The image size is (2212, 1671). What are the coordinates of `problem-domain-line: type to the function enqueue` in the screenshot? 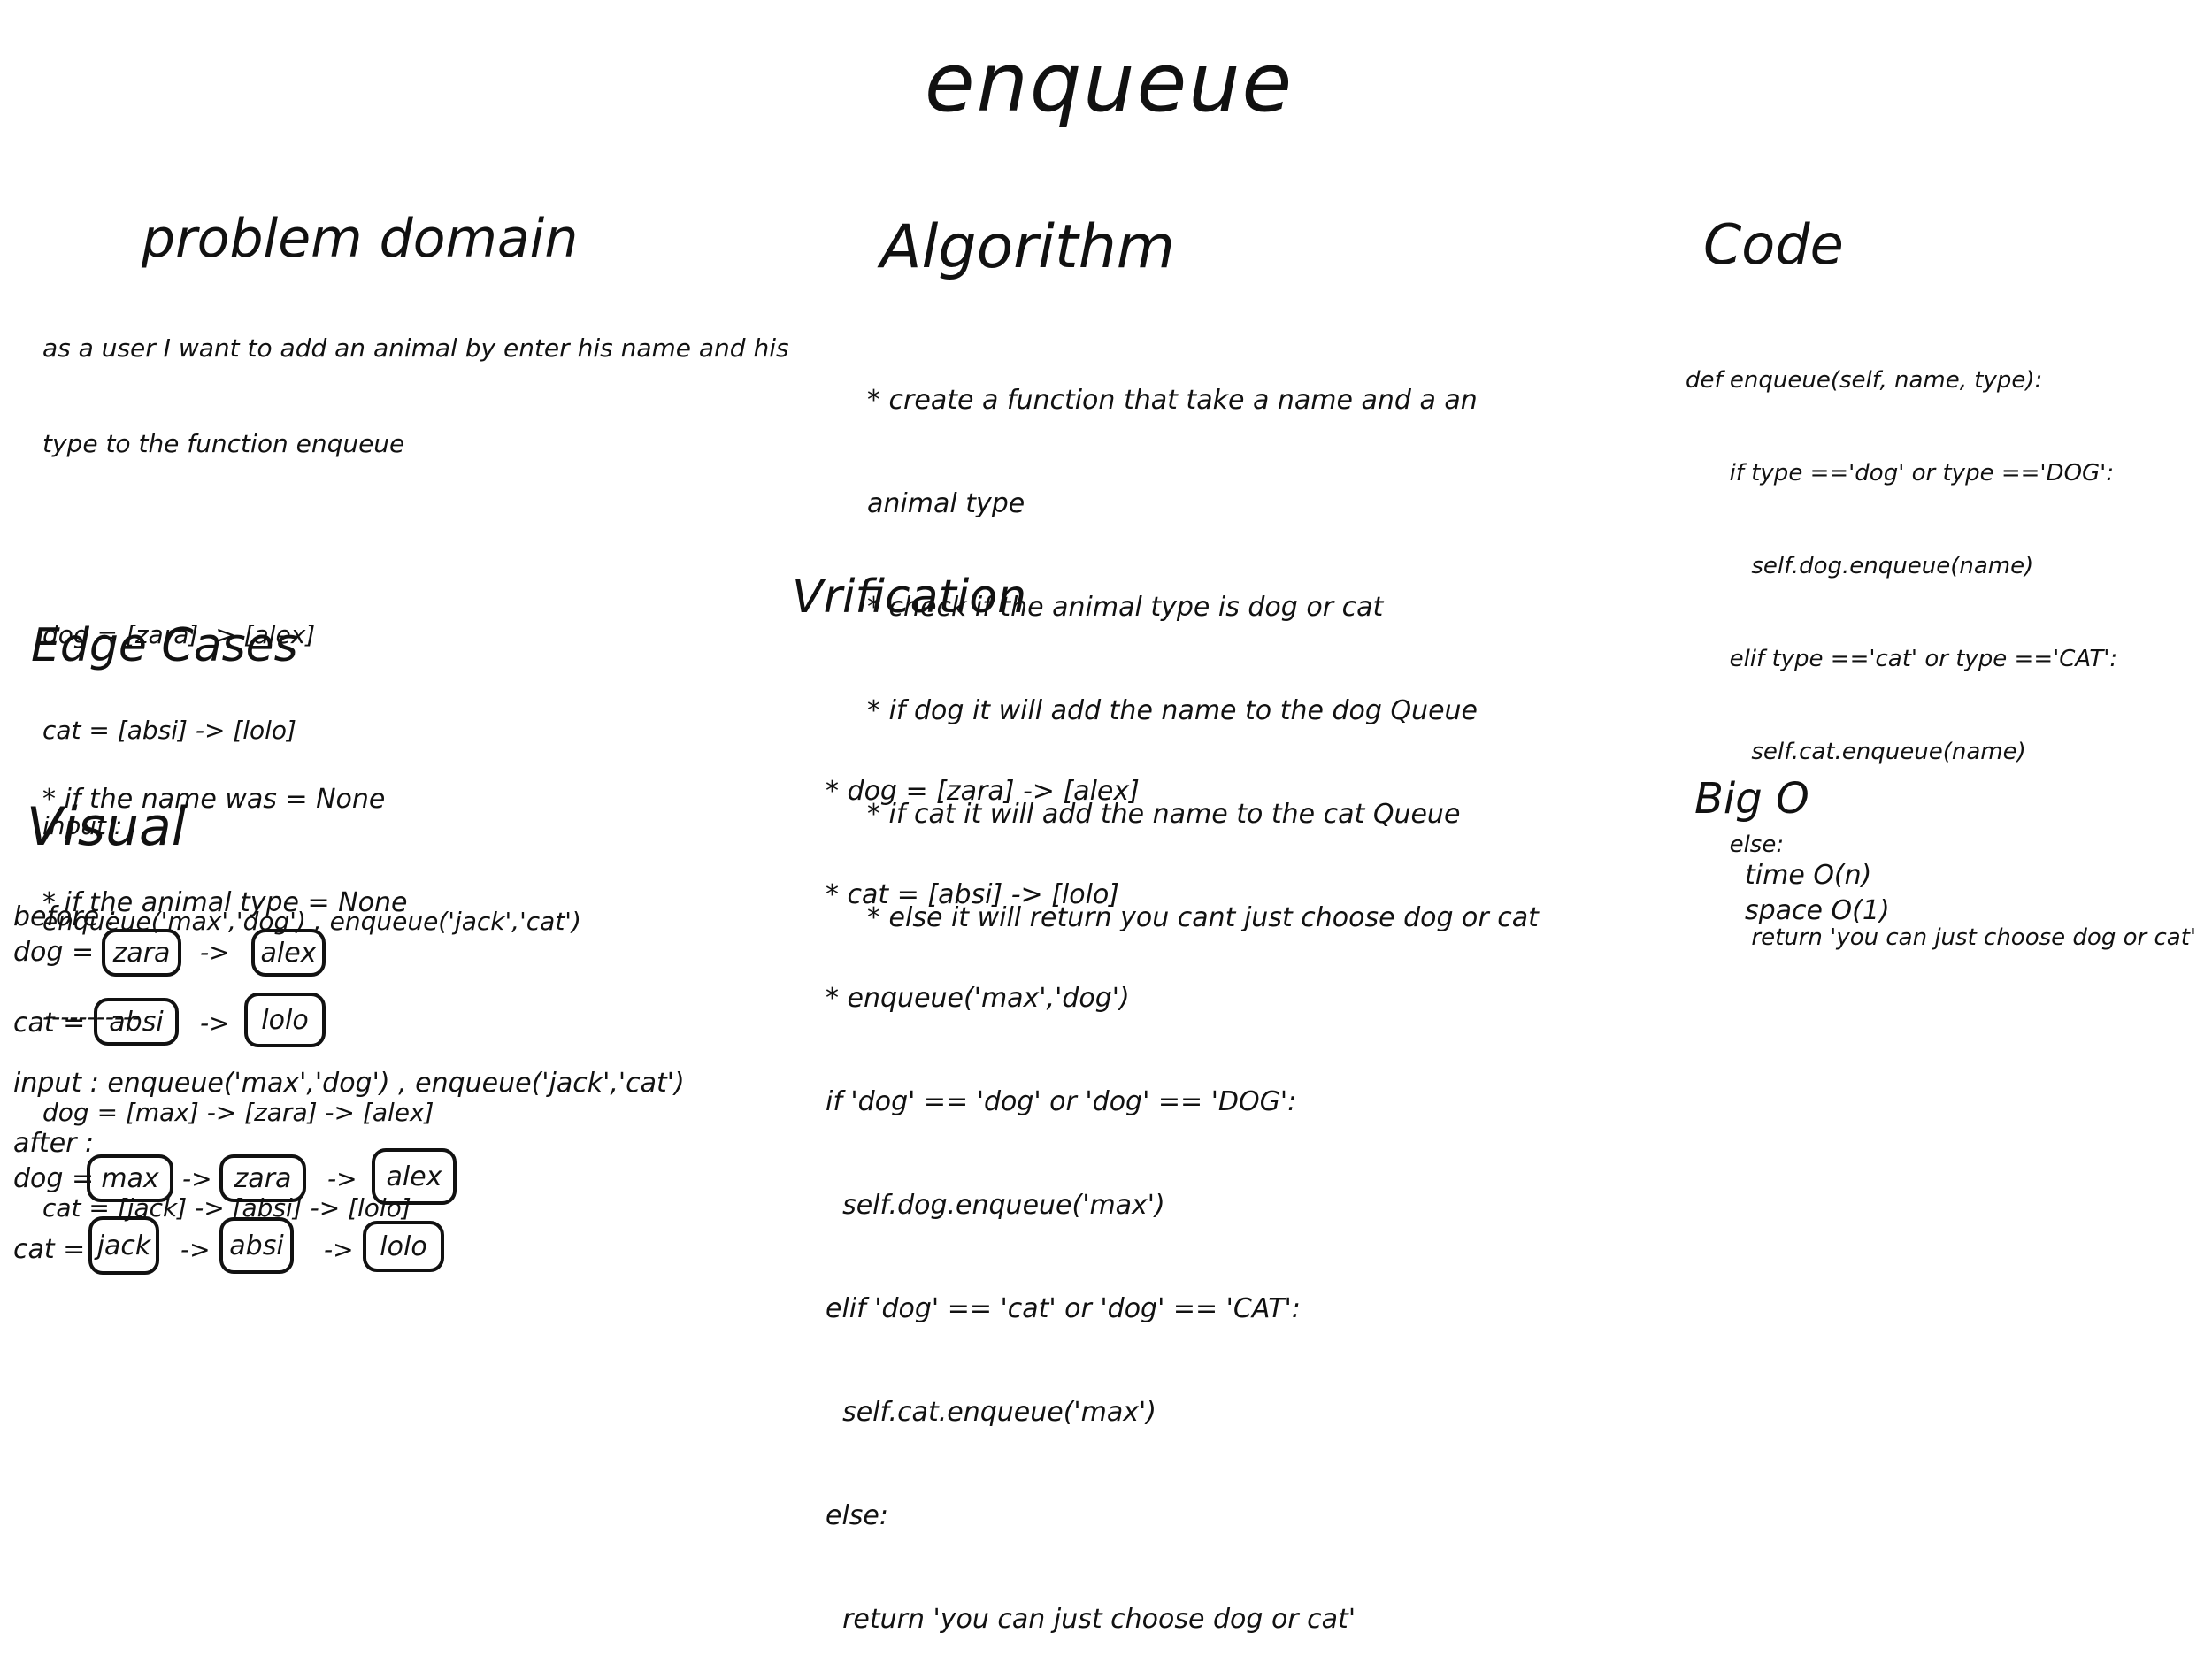 It's located at (224, 443).